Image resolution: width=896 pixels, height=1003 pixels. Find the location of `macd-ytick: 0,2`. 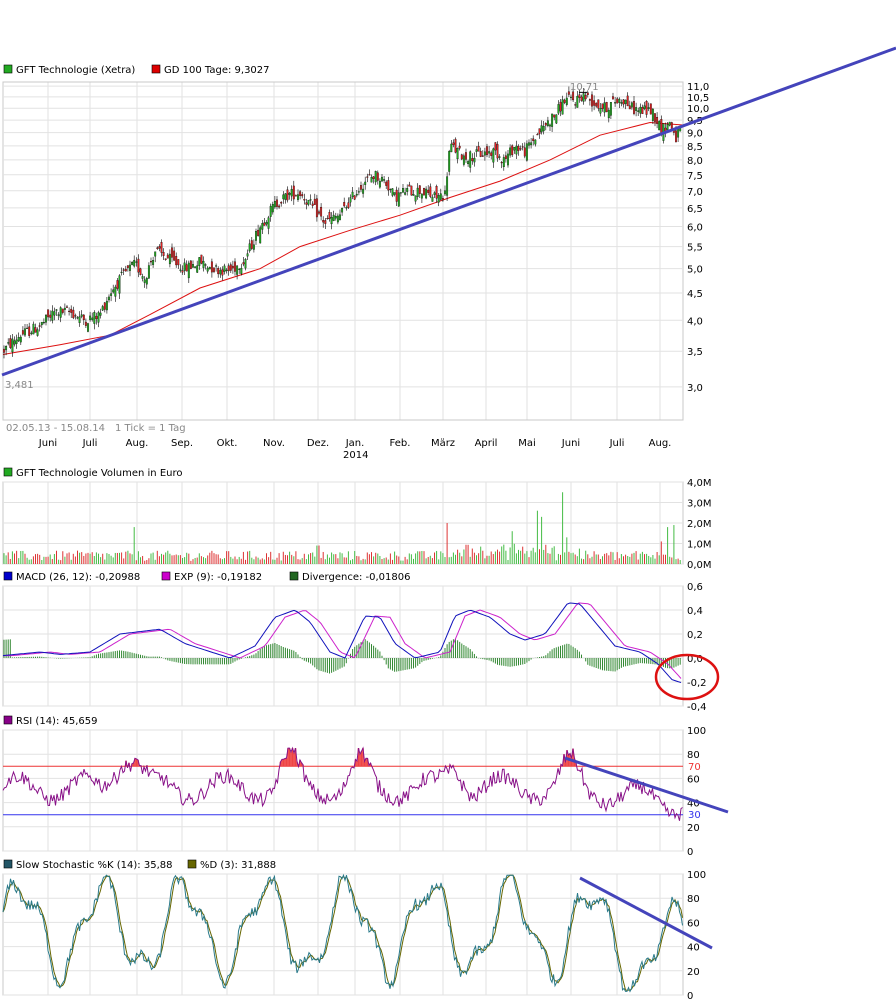

macd-ytick: 0,2 is located at coordinates (695, 635).